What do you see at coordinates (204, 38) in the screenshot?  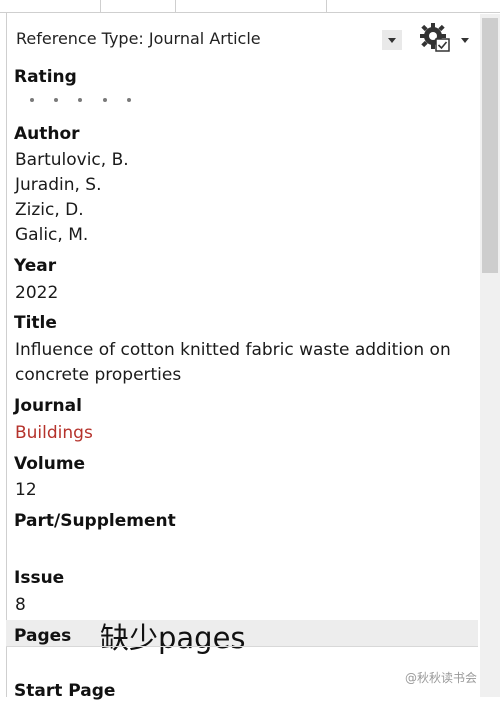 I see `reference-type-value: Journal Article` at bounding box center [204, 38].